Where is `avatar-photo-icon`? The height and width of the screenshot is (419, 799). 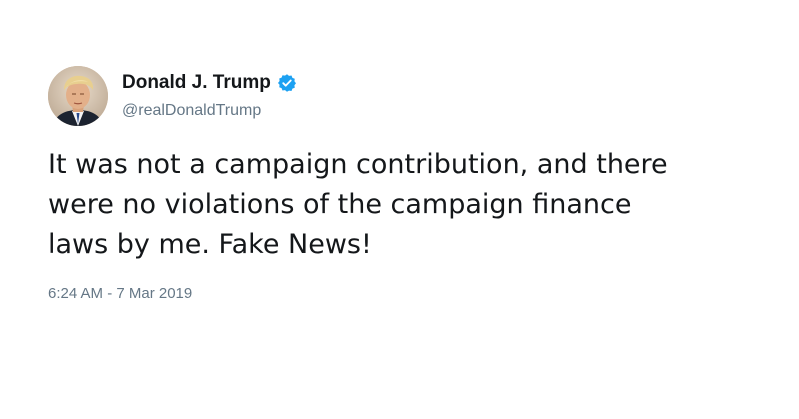 avatar-photo-icon is located at coordinates (78, 96).